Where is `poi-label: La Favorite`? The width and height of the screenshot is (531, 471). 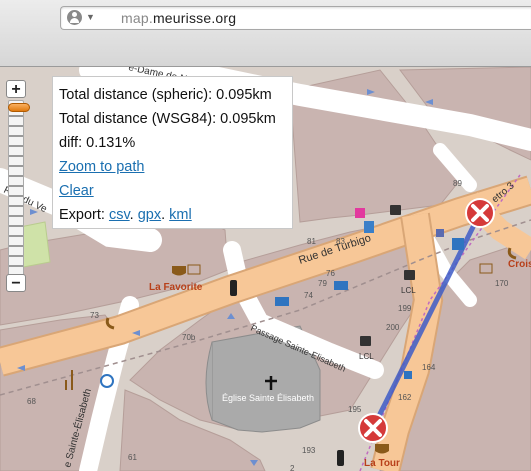 poi-label: La Favorite is located at coordinates (176, 287).